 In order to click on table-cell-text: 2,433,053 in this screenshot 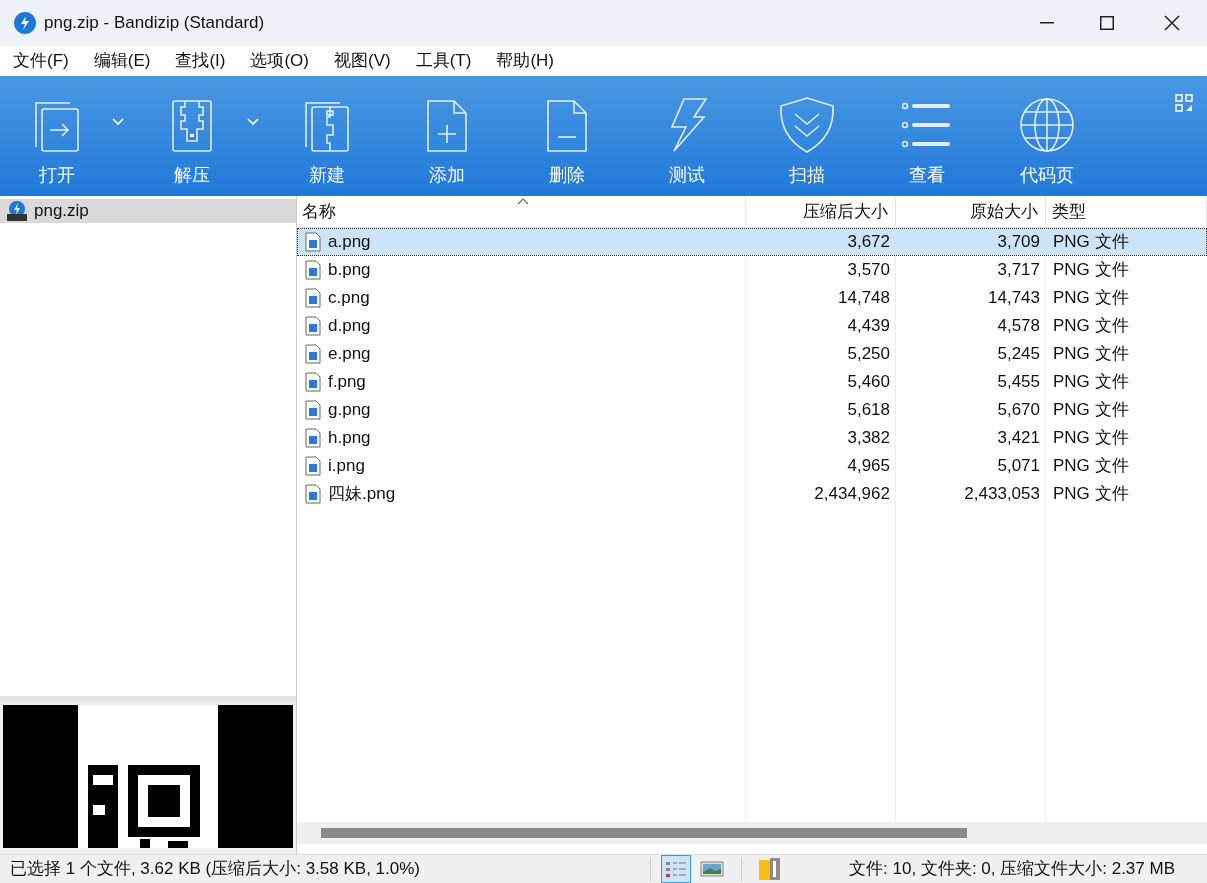, I will do `click(1002, 494)`.